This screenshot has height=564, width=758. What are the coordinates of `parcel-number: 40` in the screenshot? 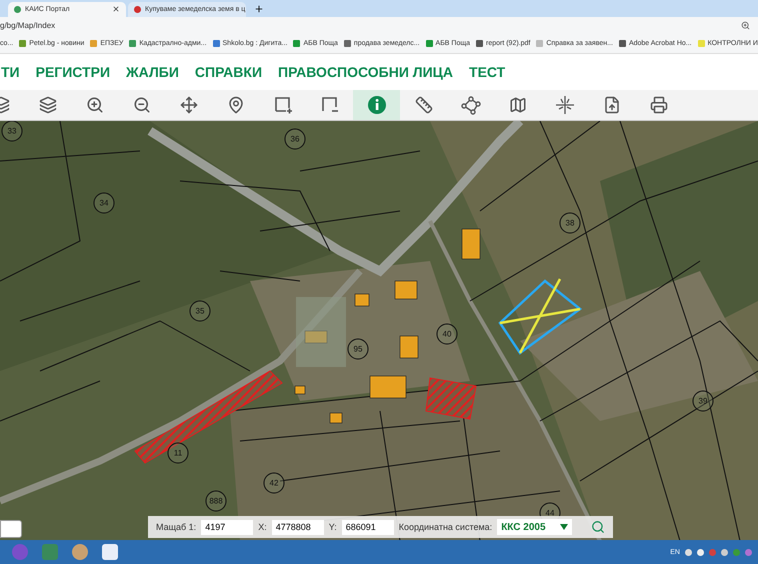 It's located at (447, 333).